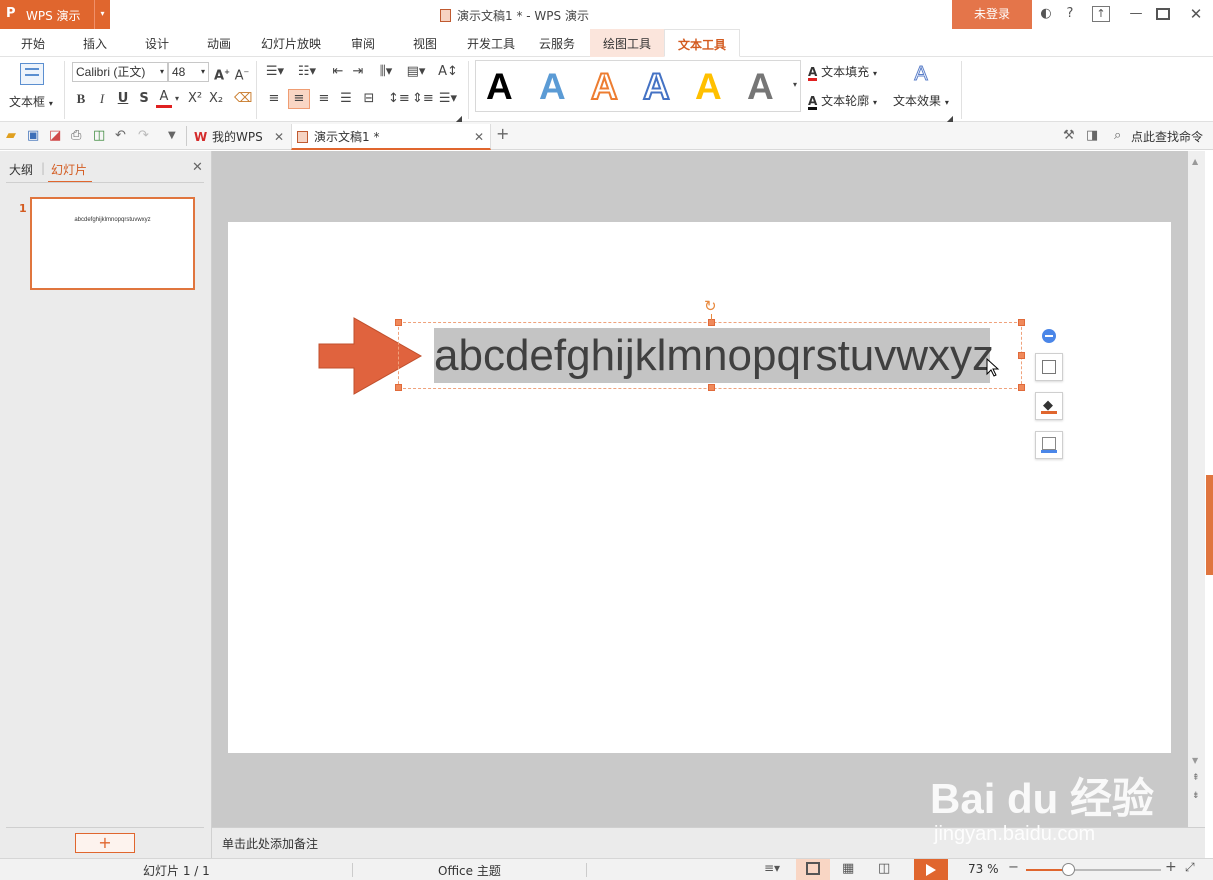 The image size is (1213, 880). What do you see at coordinates (398, 322) in the screenshot?
I see `resize-handle-nw` at bounding box center [398, 322].